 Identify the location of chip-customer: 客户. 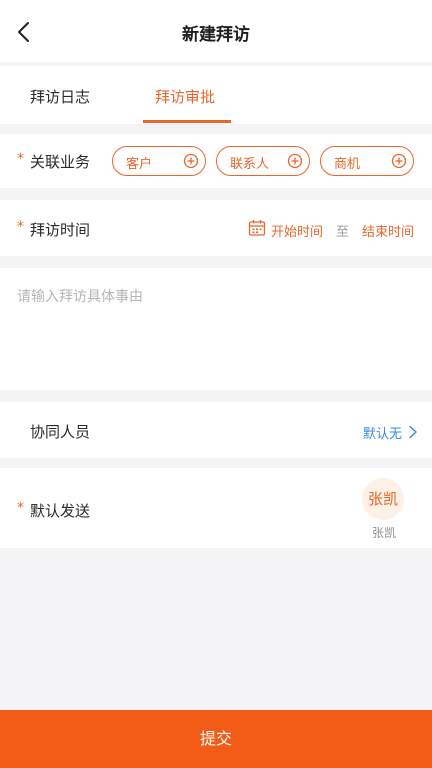
(159, 161).